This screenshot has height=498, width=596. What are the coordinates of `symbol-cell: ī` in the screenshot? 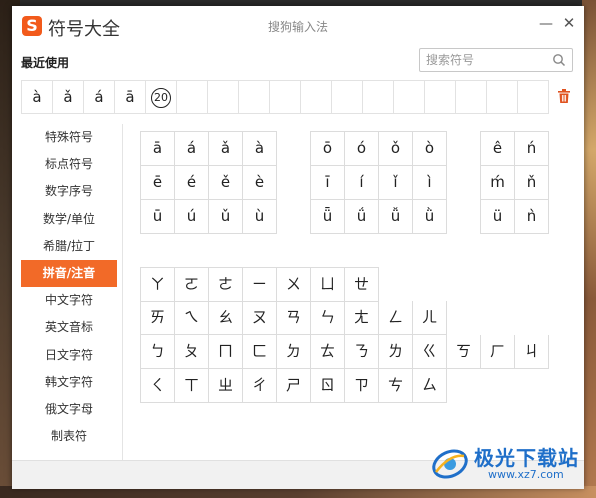 It's located at (328, 183).